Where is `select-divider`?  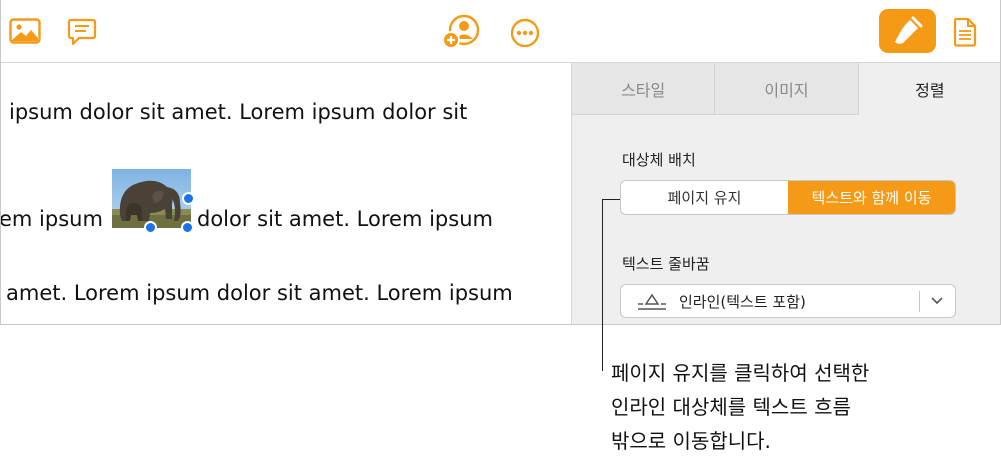 select-divider is located at coordinates (919, 301).